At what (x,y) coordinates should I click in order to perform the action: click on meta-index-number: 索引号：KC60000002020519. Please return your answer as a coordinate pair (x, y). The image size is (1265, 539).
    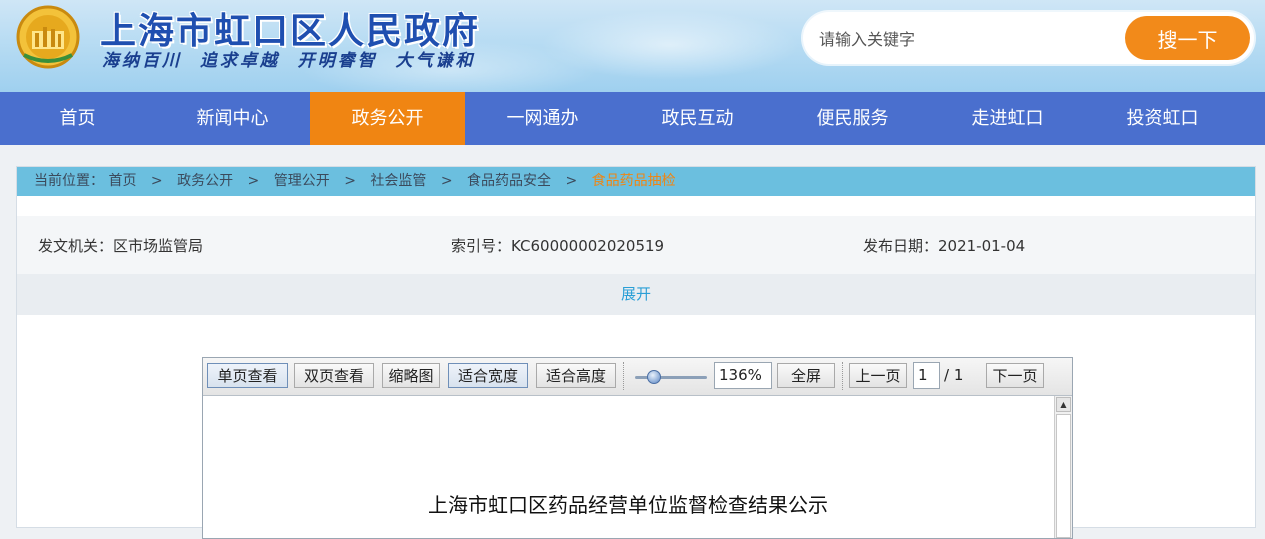
    Looking at the image, I should click on (558, 246).